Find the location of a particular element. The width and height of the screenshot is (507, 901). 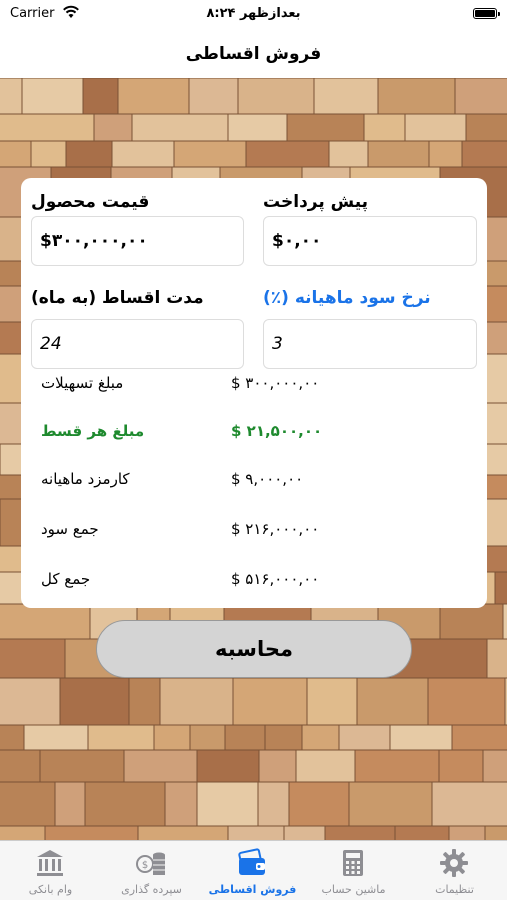

result-row-loan-amount: مبلغ تسهیلات $ ۳۰۰,۰۰۰,۰۰ is located at coordinates (254, 386).